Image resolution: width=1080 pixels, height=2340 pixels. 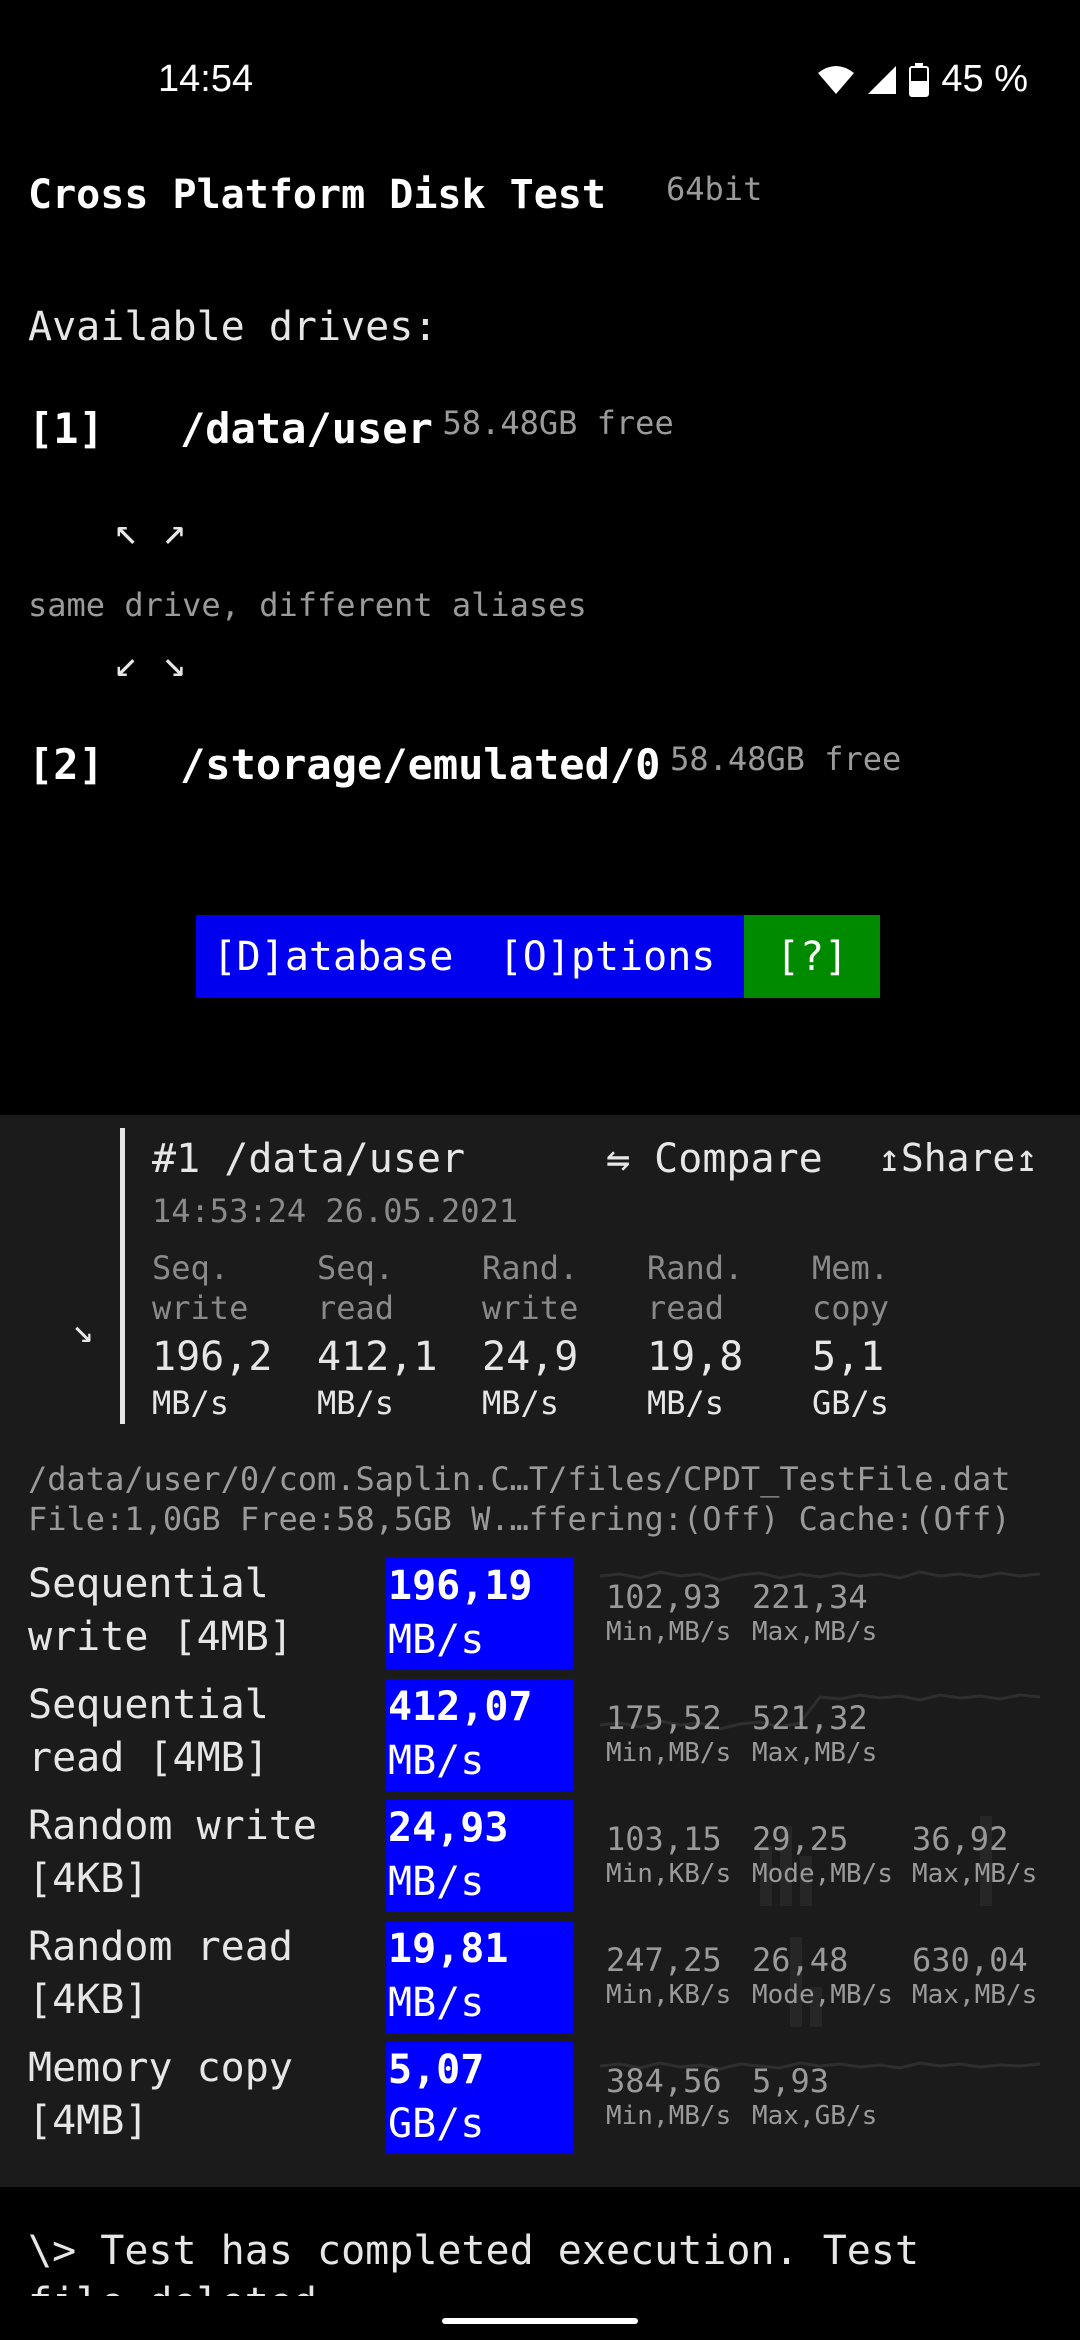 I want to click on test-value: 196,19, so click(x=460, y=1586).